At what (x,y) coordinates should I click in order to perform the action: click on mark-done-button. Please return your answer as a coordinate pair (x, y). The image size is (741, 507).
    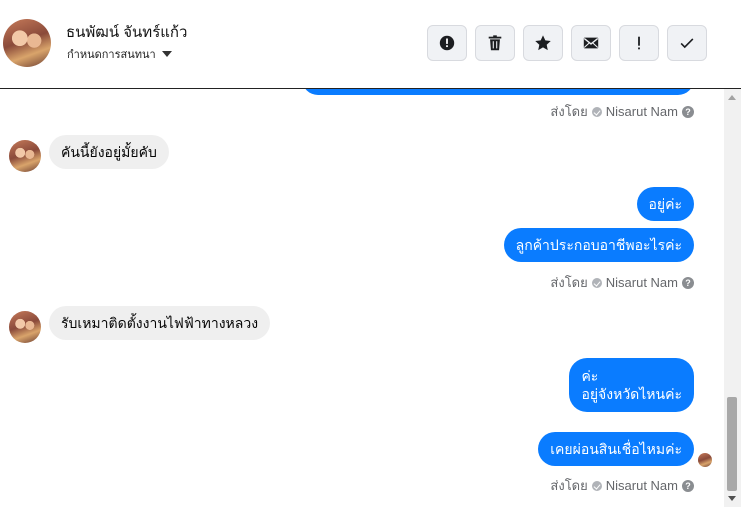
    Looking at the image, I should click on (687, 43).